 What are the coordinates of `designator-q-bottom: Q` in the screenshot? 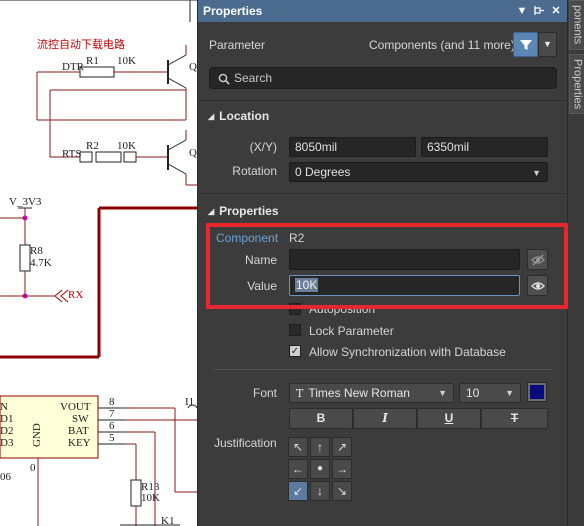 It's located at (193, 153).